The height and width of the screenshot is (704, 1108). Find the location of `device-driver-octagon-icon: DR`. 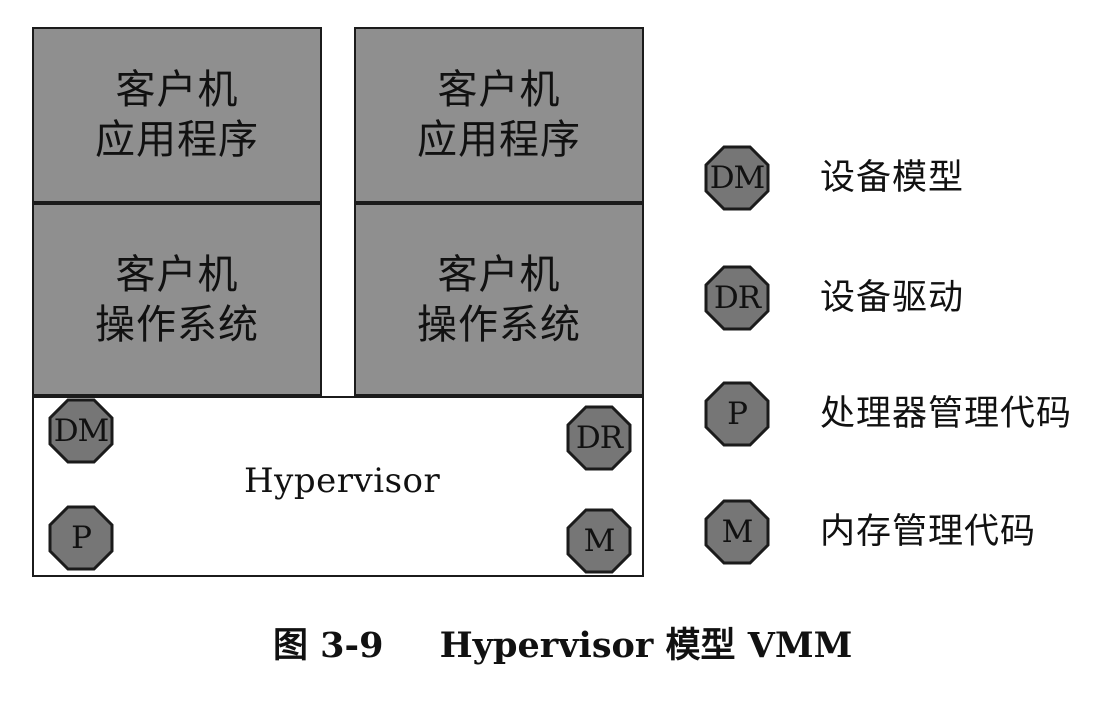

device-driver-octagon-icon: DR is located at coordinates (599, 438).